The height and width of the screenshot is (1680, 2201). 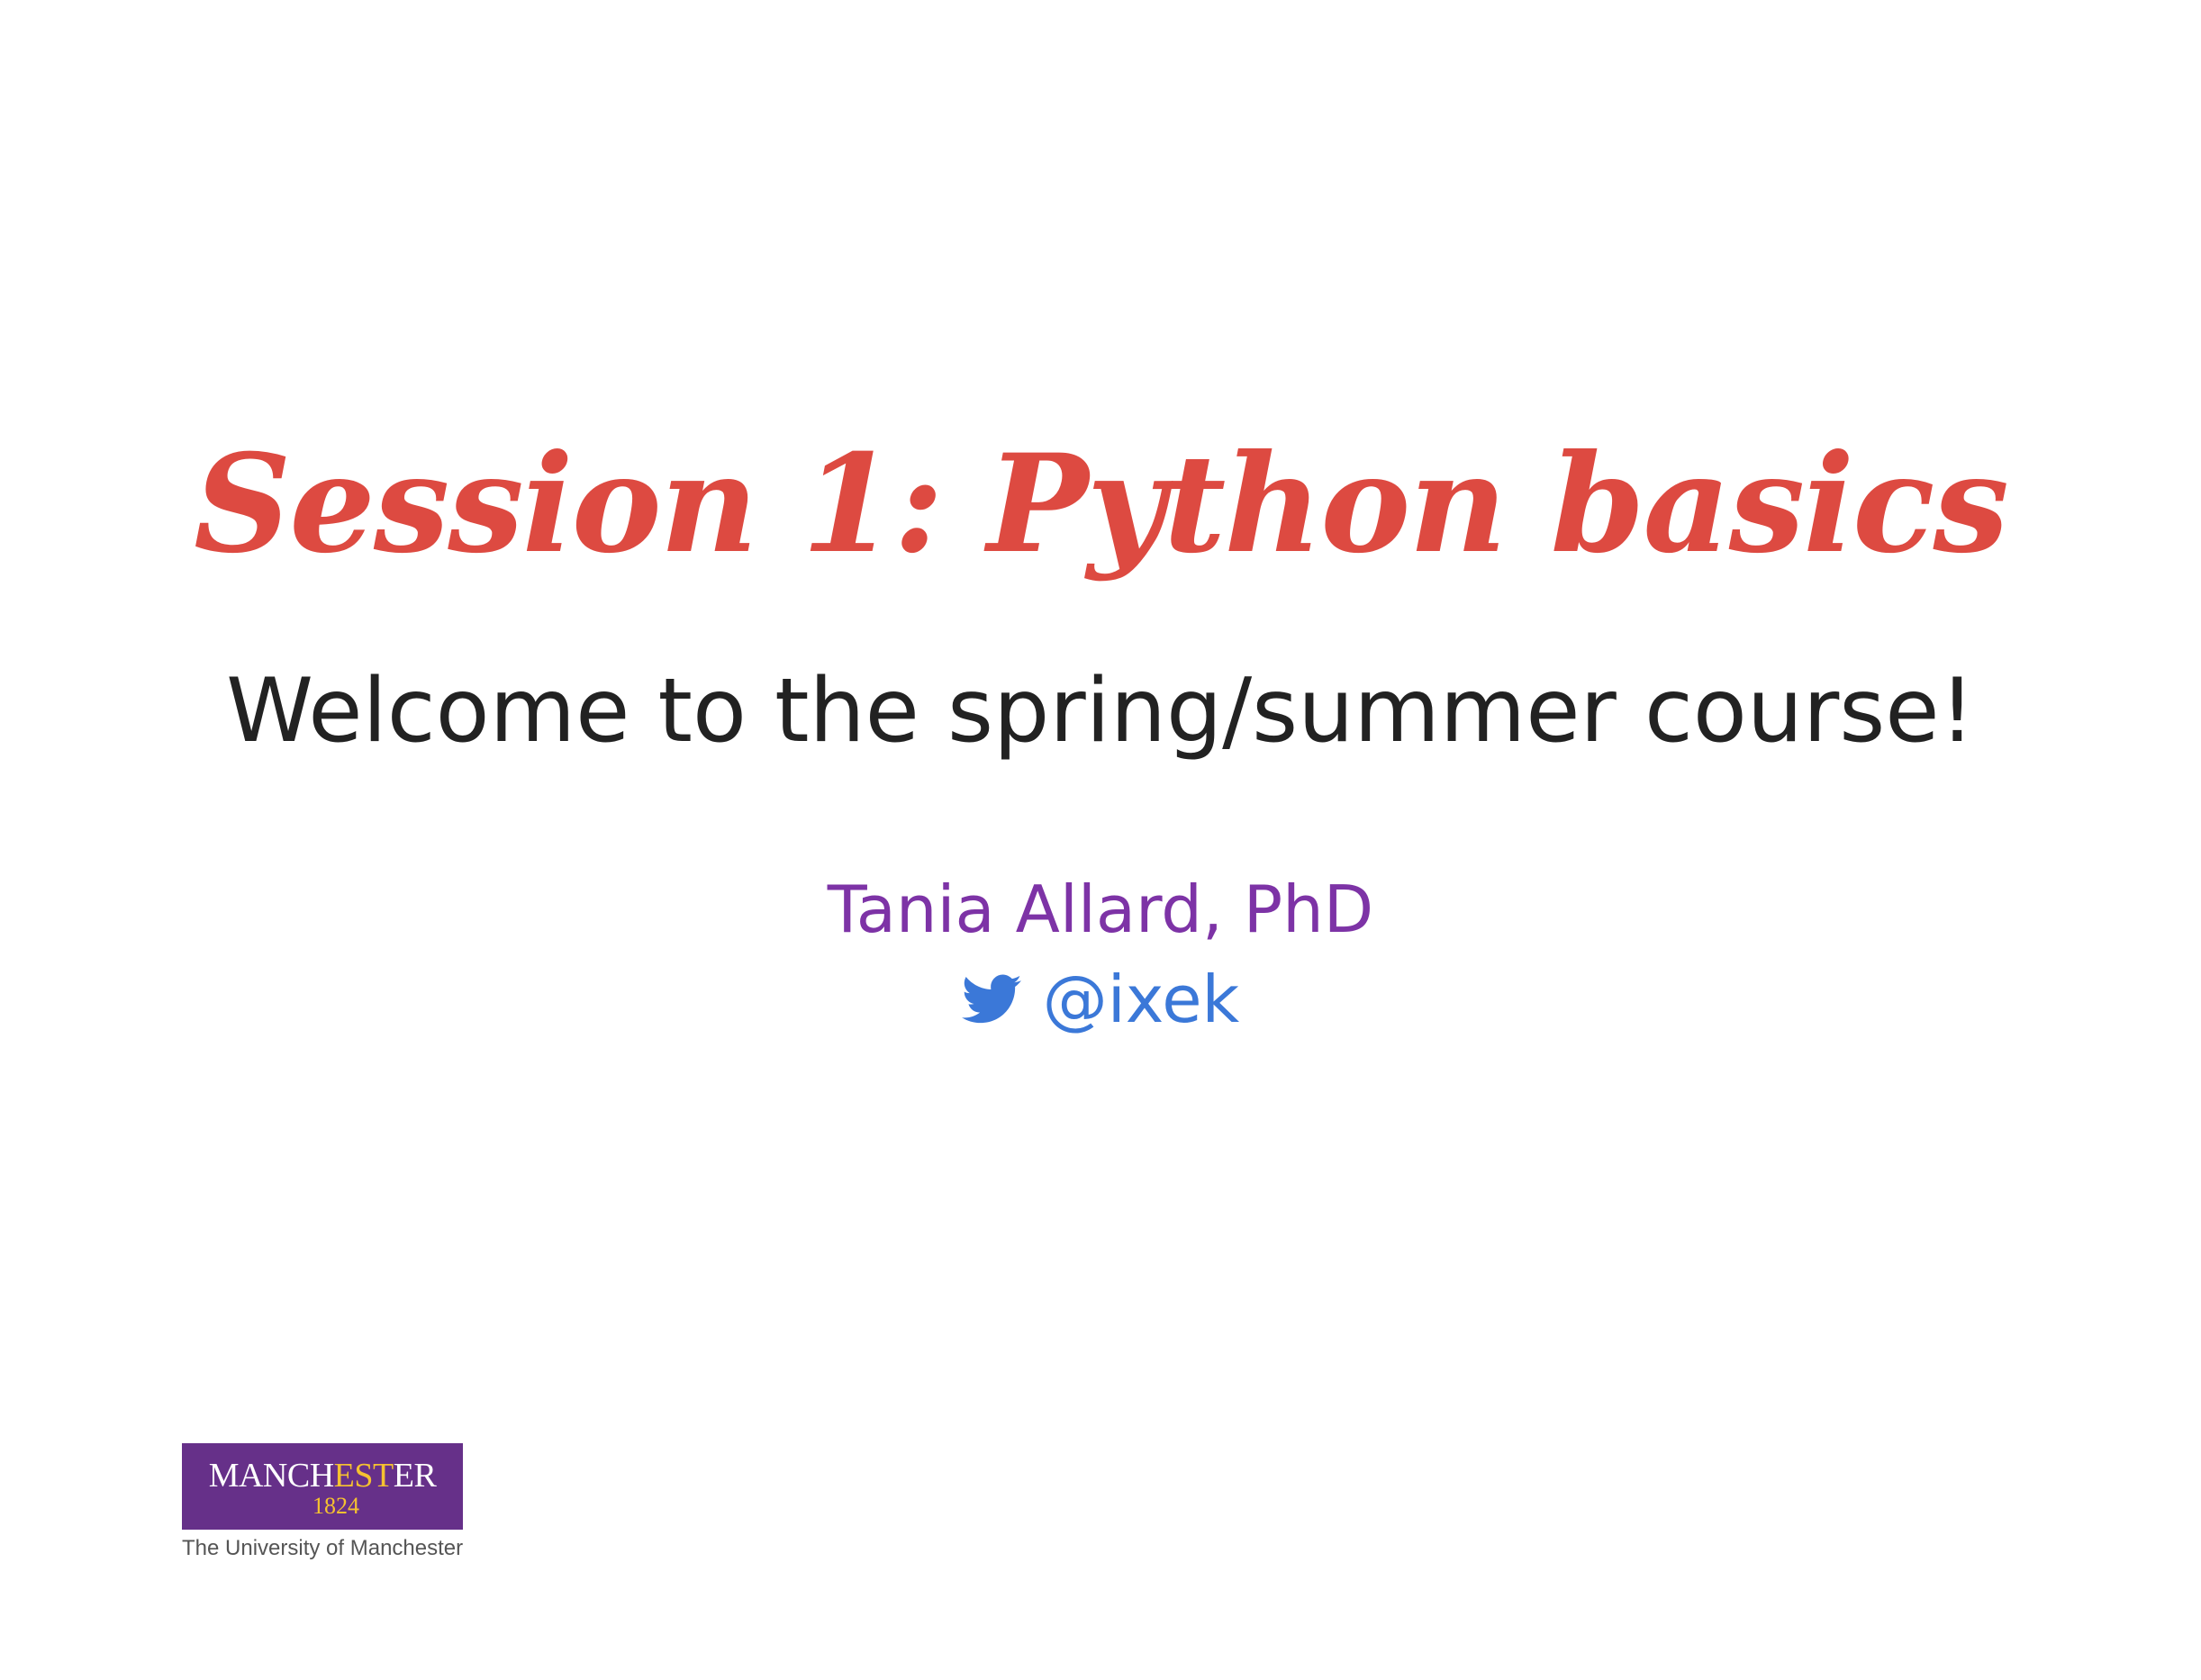 I want to click on logo-badge: MANCHESTER 1824, so click(x=322, y=1486).